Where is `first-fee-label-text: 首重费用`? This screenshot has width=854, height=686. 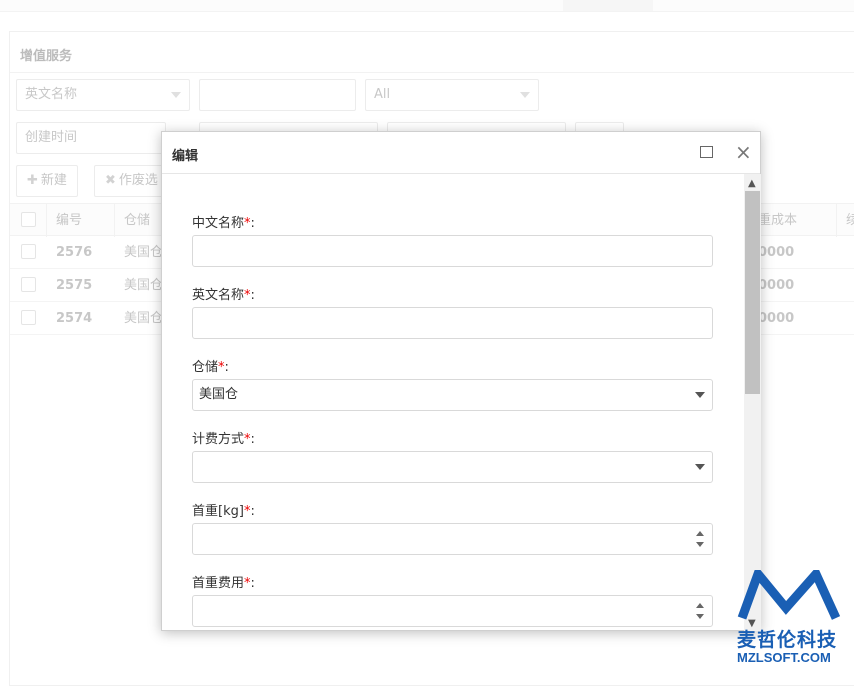
first-fee-label-text: 首重费用 is located at coordinates (218, 583).